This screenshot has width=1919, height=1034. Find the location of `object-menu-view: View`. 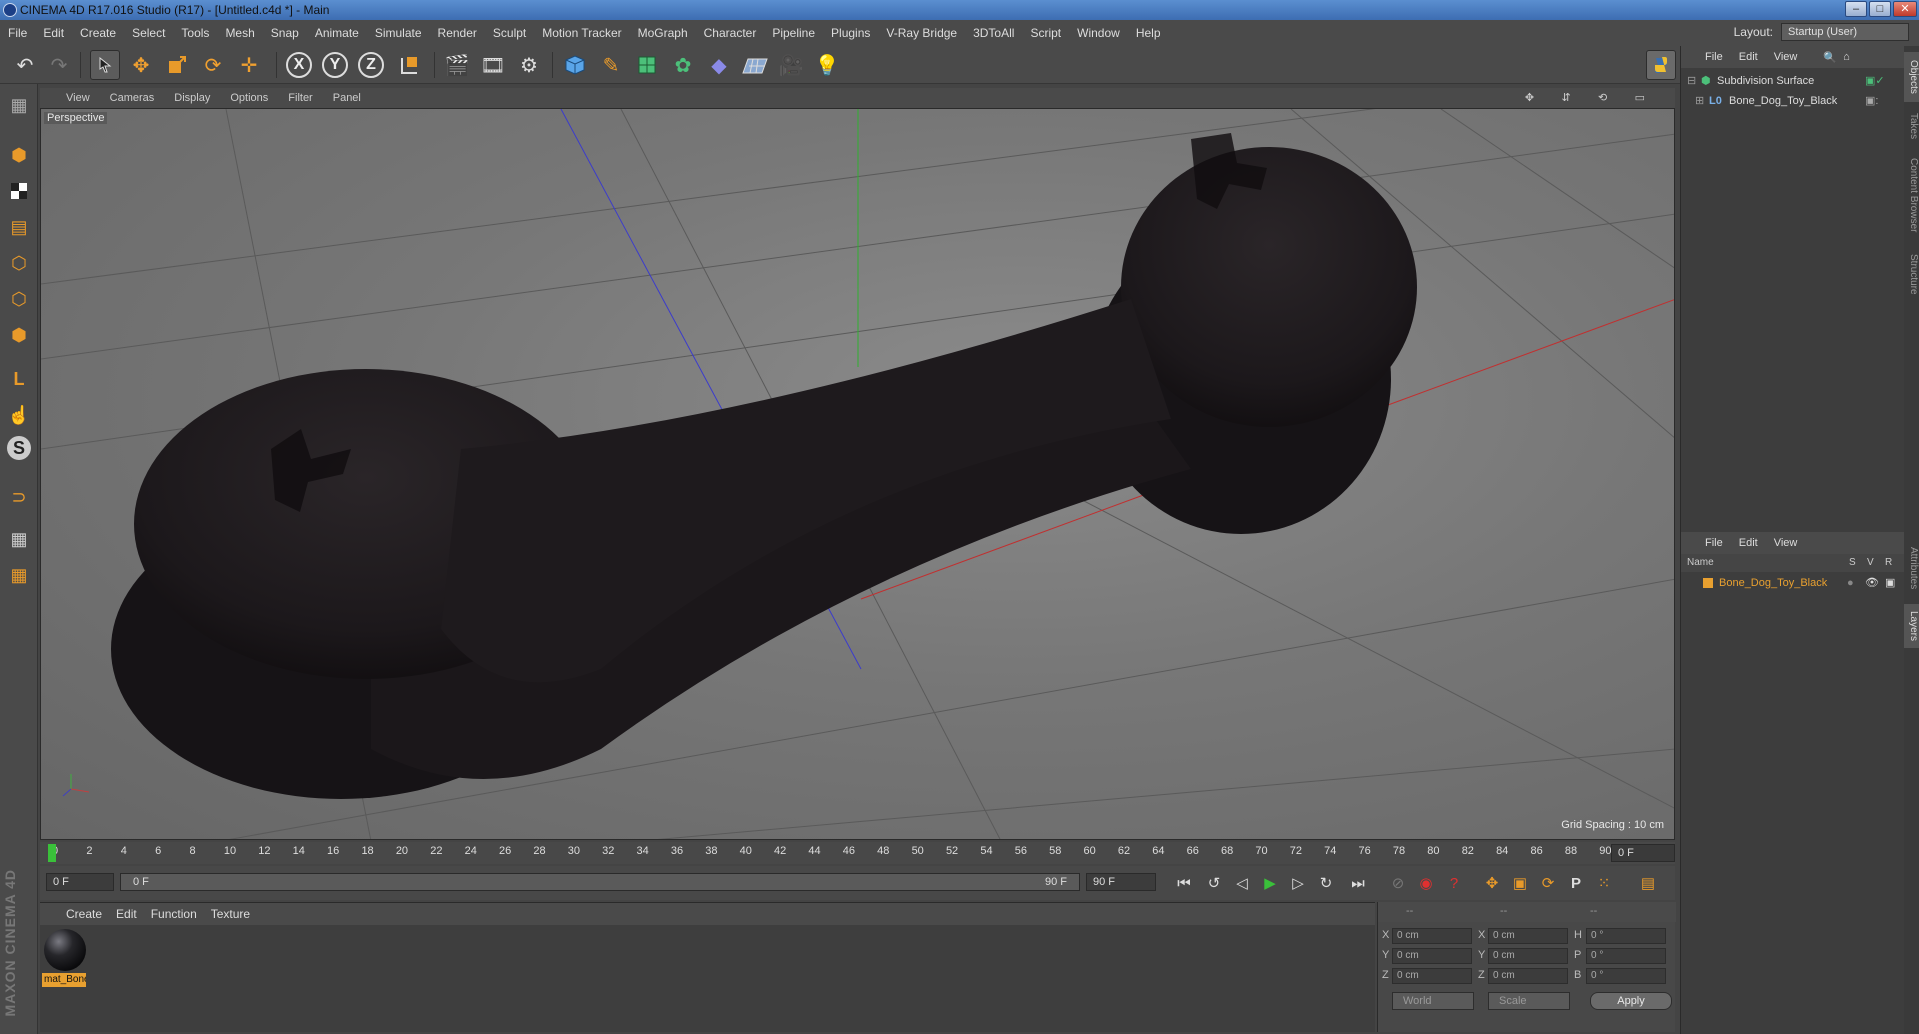

object-menu-view: View is located at coordinates (1786, 57).